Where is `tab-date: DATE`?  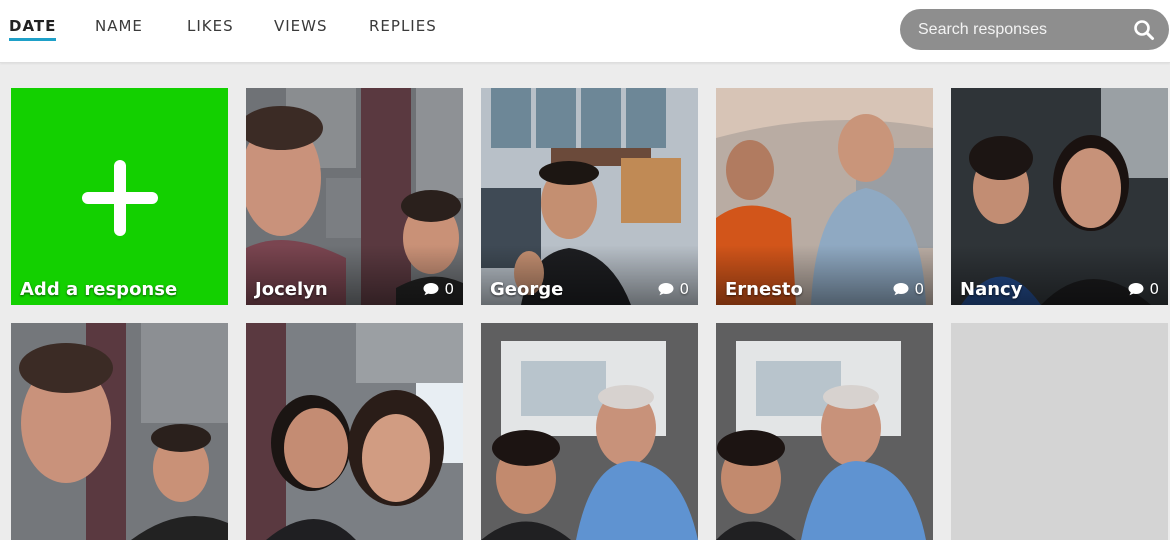 tab-date: DATE is located at coordinates (33, 29).